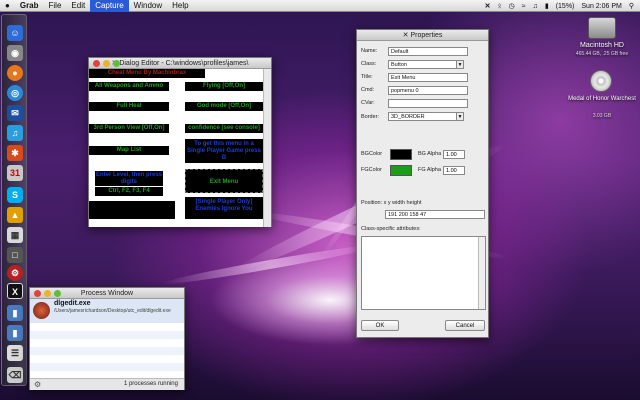  What do you see at coordinates (426, 116) in the screenshot?
I see `border-select: 3D_BORDER ▼` at bounding box center [426, 116].